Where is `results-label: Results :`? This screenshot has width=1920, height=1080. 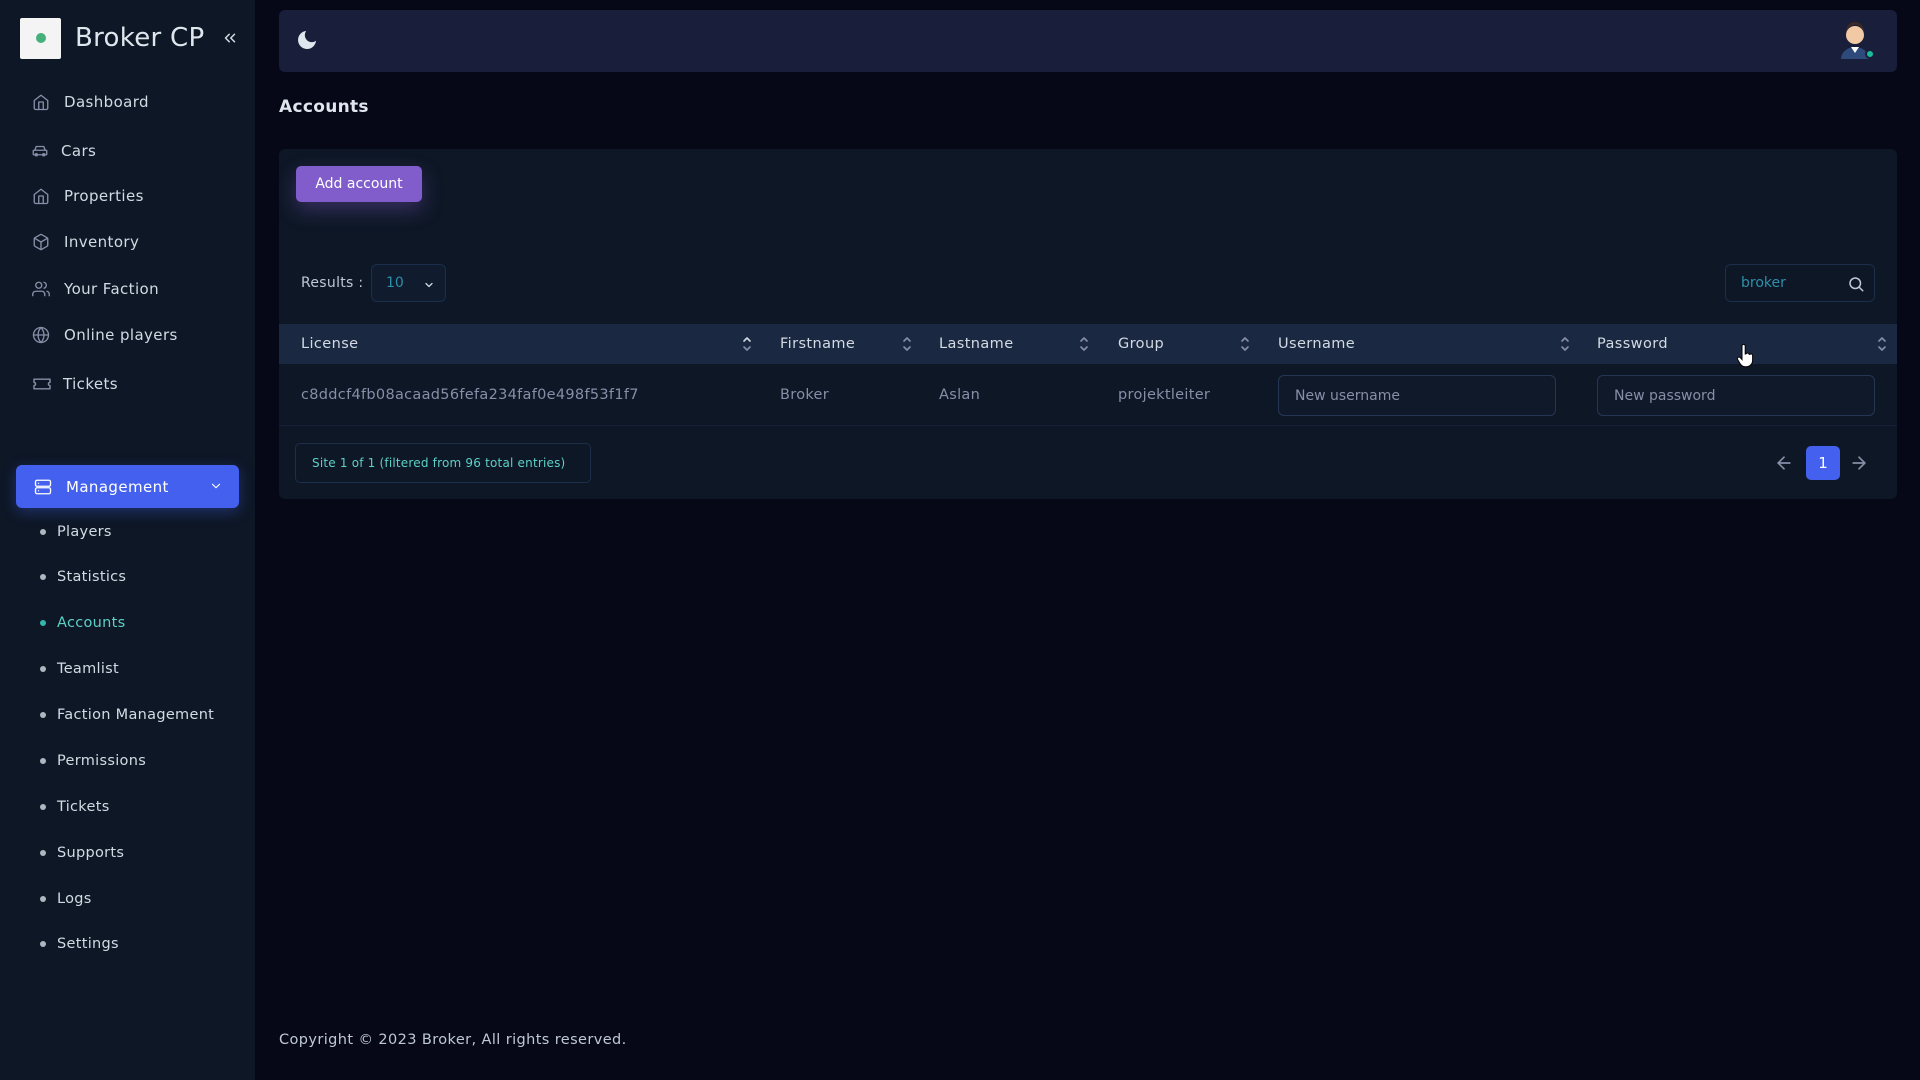
results-label: Results : is located at coordinates (332, 283).